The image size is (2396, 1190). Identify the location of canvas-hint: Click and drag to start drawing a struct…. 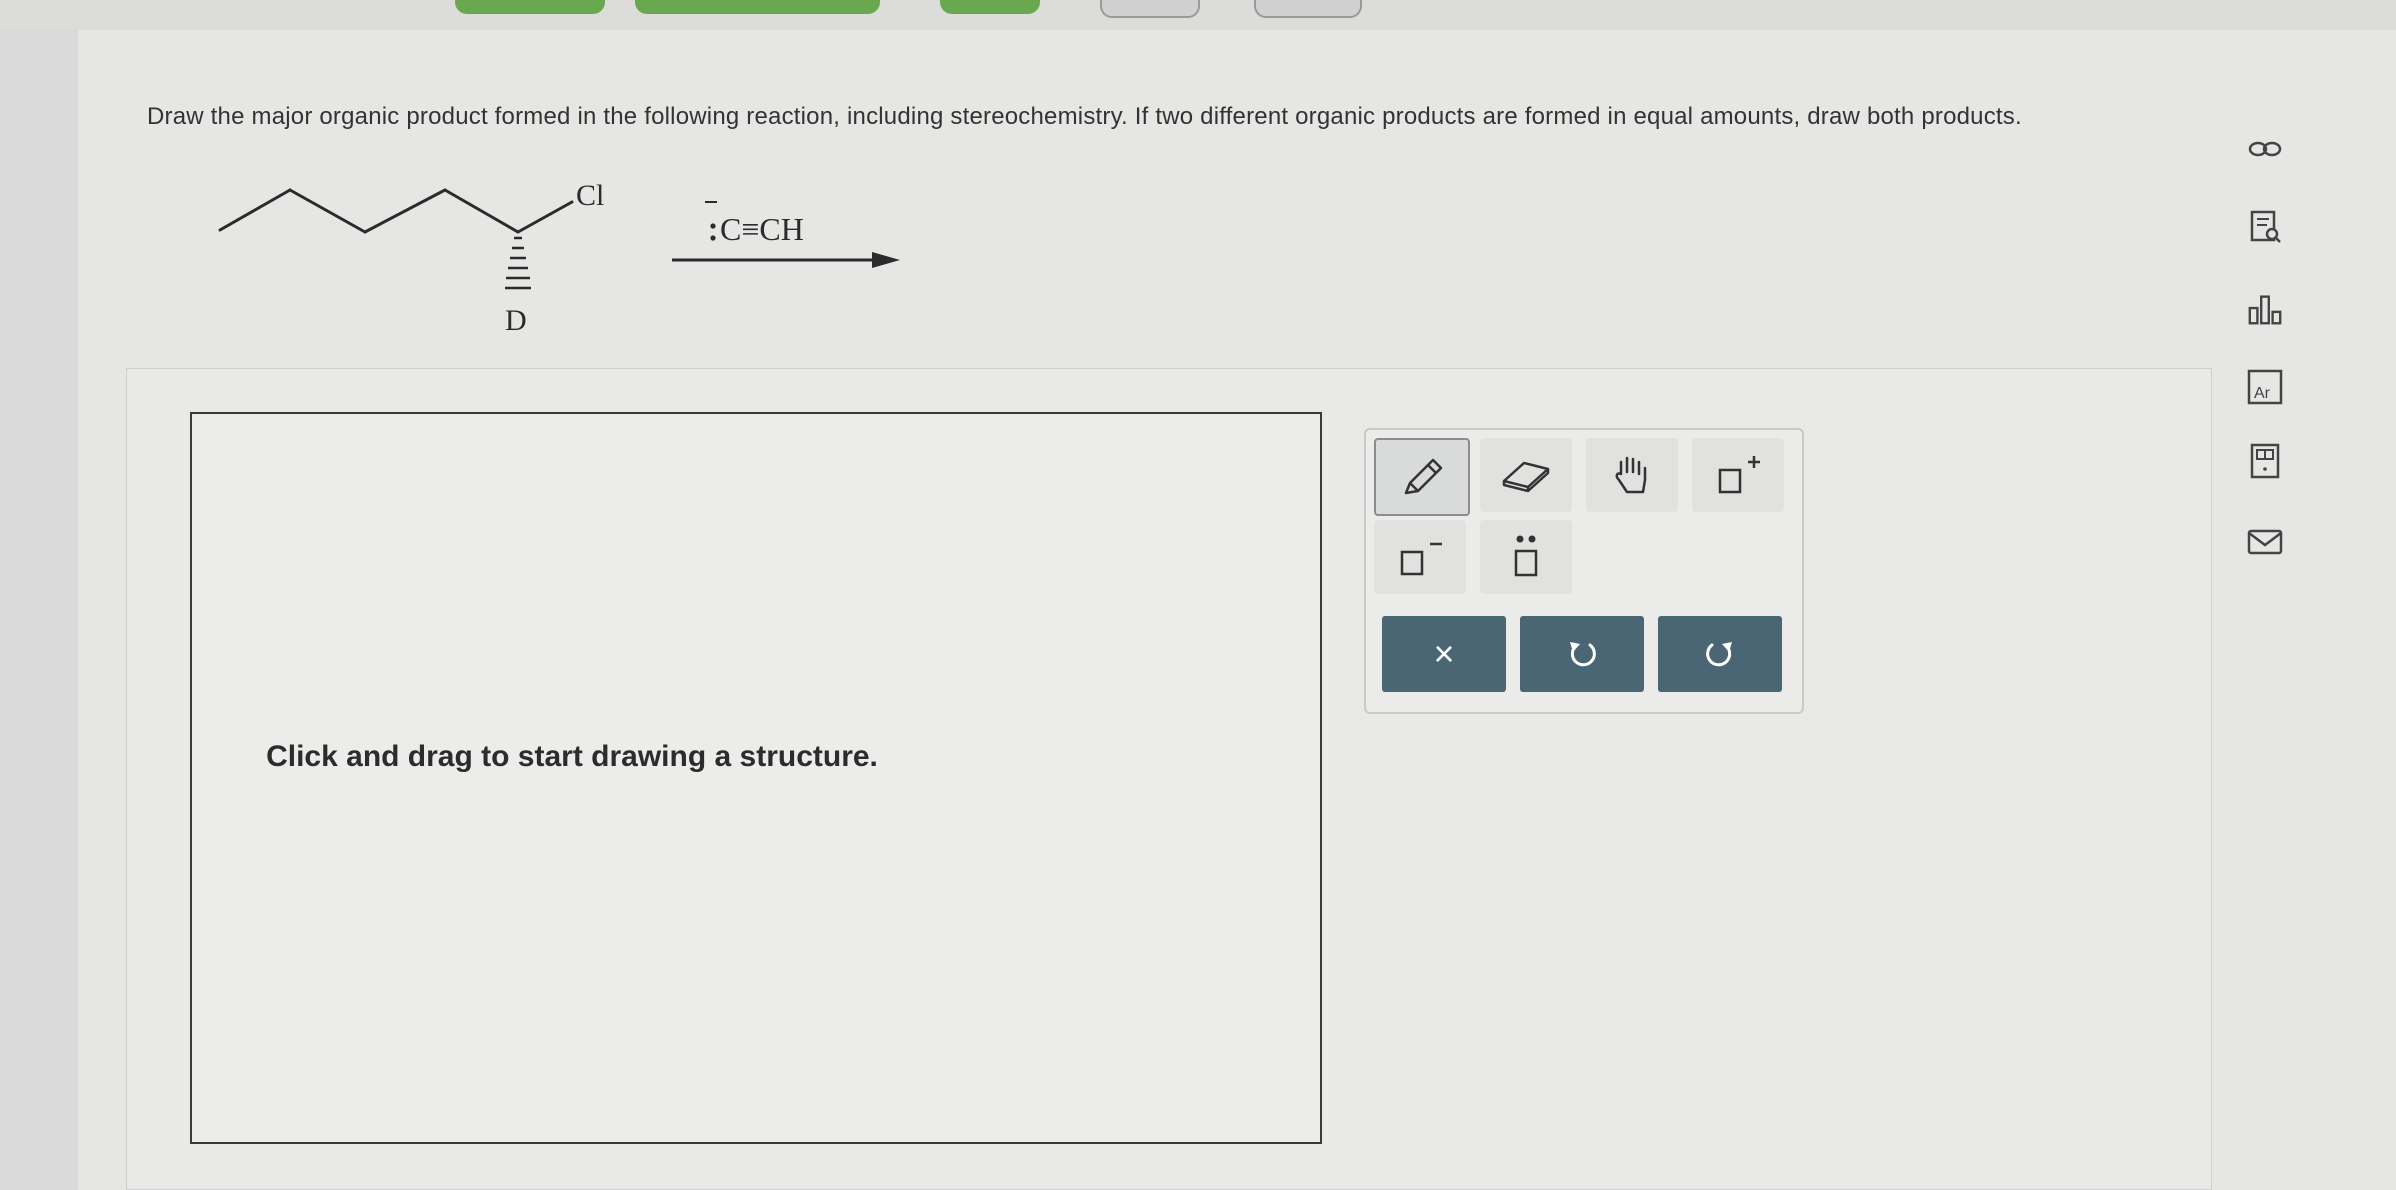
(572, 756).